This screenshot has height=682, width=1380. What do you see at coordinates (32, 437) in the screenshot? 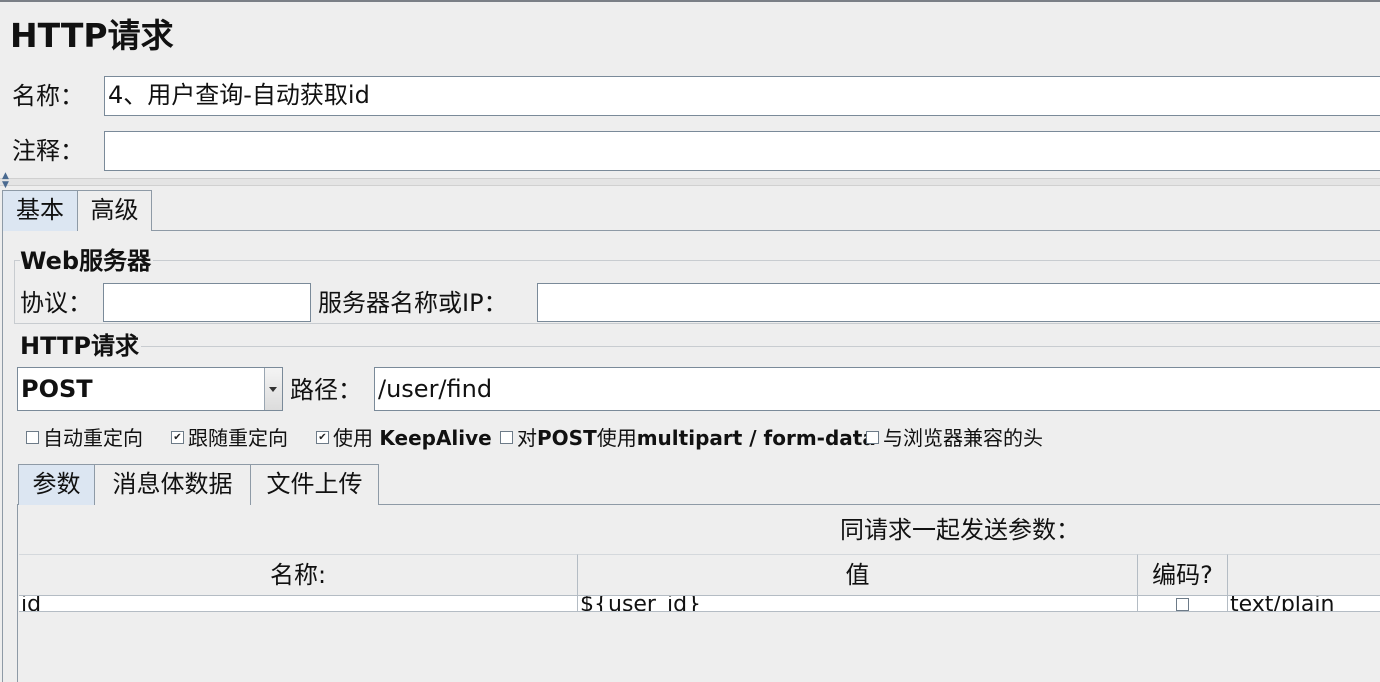
I see `auto-redirect-checkbox` at bounding box center [32, 437].